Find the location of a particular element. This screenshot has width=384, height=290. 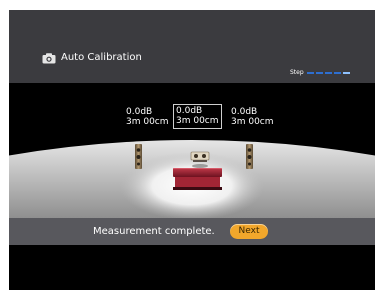

front-left-level: 0.0dB is located at coordinates (139, 112).